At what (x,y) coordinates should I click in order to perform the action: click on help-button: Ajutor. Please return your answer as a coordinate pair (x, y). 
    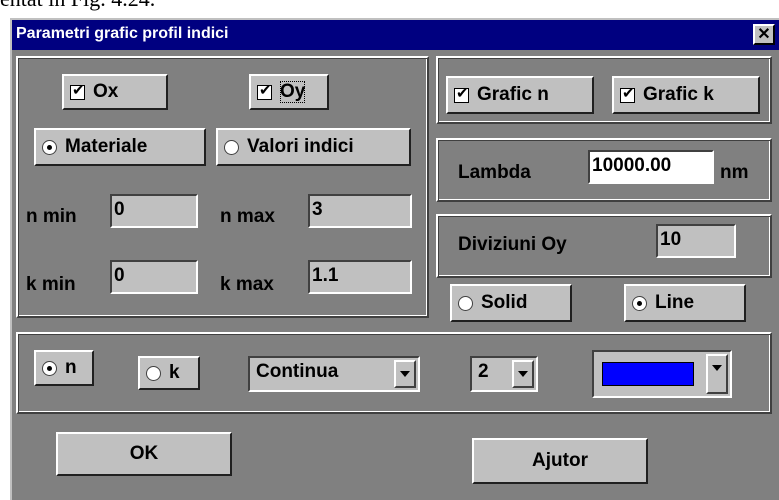
    Looking at the image, I should click on (560, 461).